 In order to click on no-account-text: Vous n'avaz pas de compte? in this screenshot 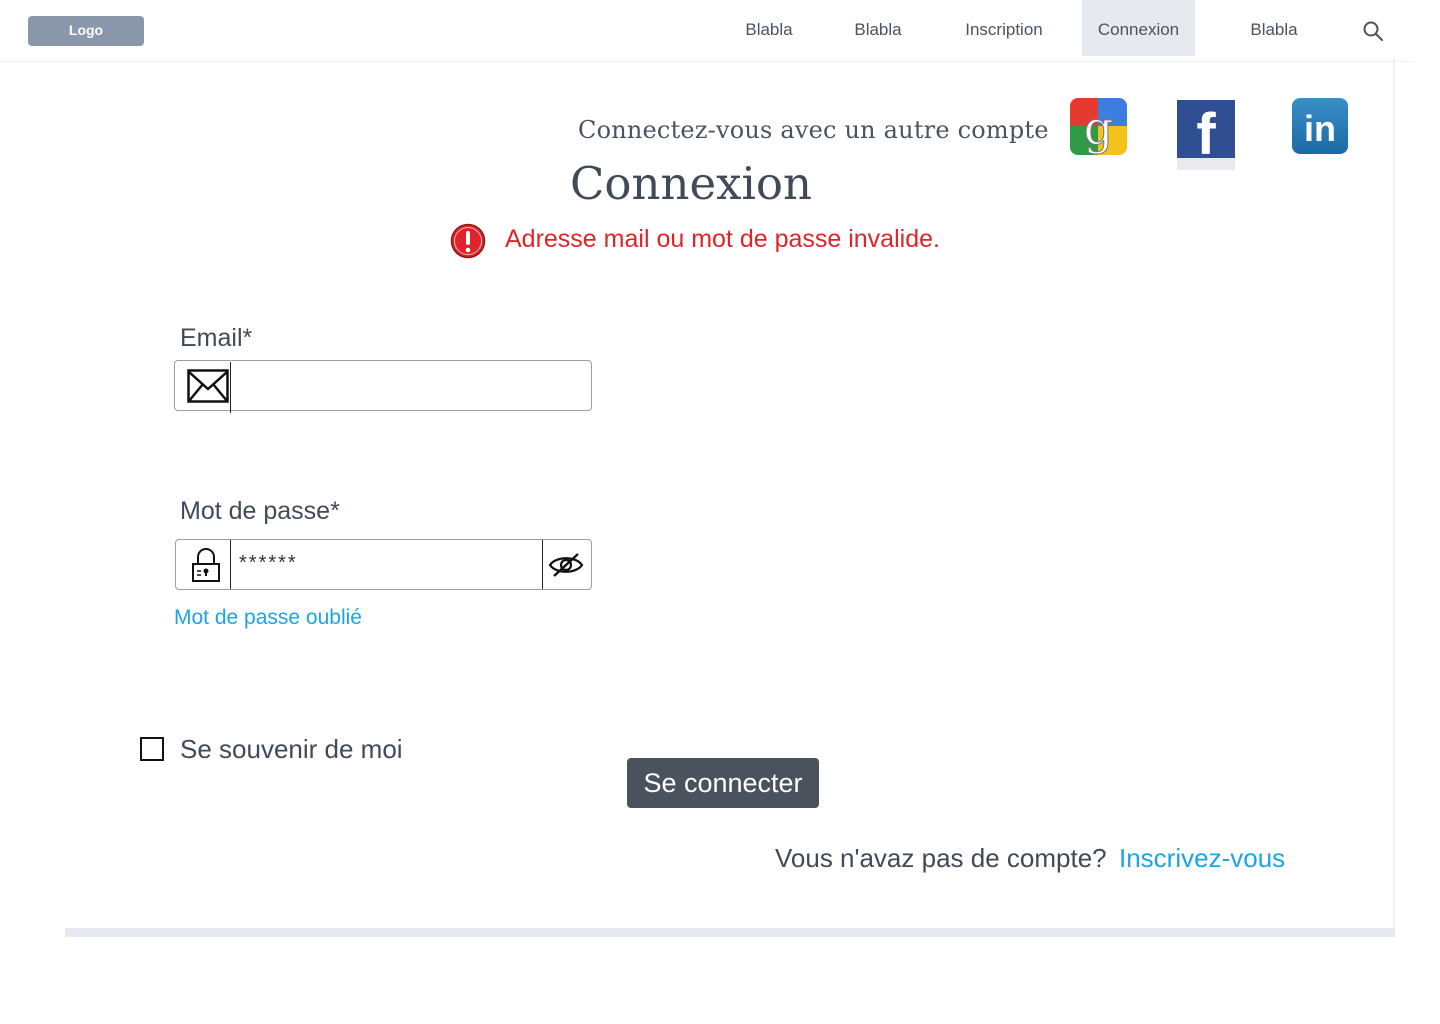, I will do `click(941, 858)`.